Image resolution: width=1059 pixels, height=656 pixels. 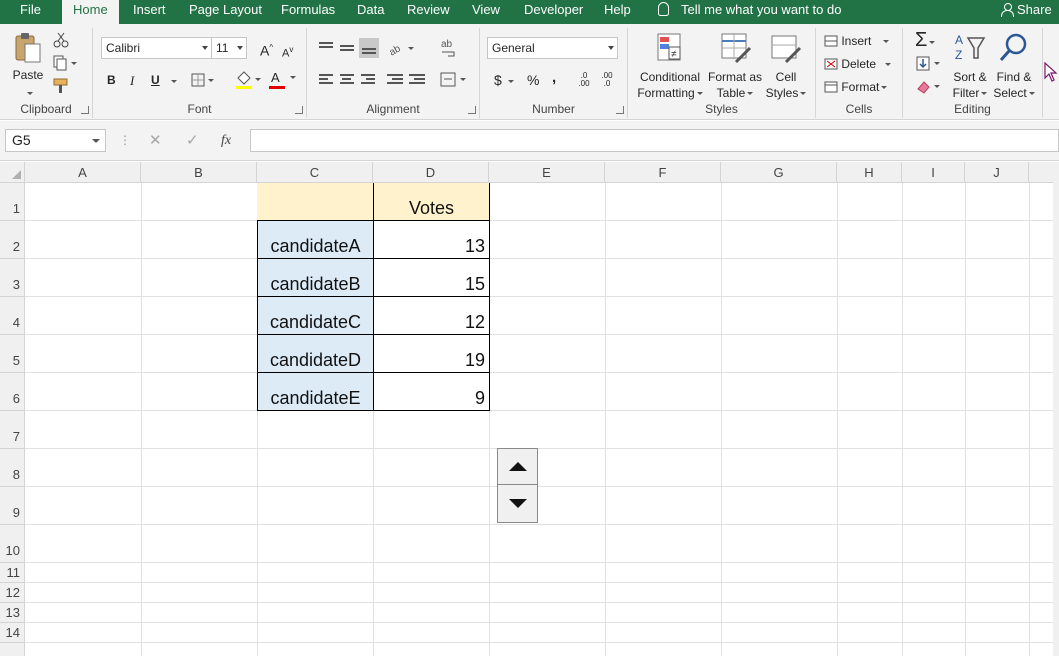 I want to click on format-cells-button: Format, so click(x=856, y=87).